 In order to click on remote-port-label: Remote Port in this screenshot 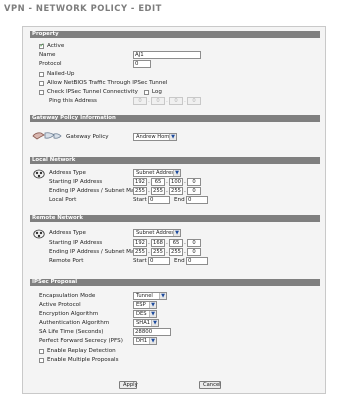, I will do `click(66, 261)`.